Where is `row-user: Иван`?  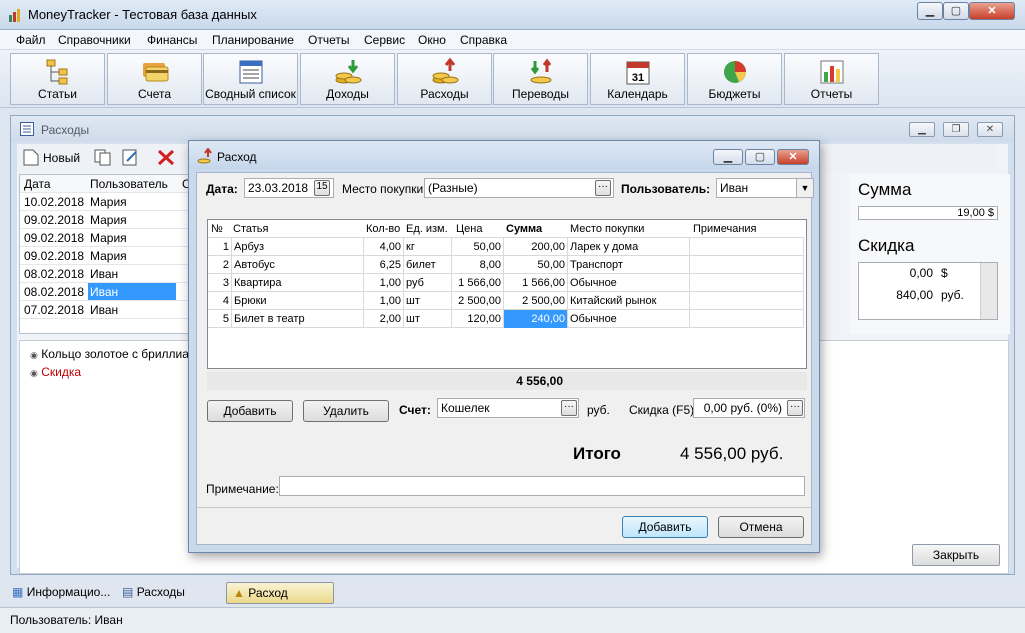
row-user: Иван is located at coordinates (104, 274).